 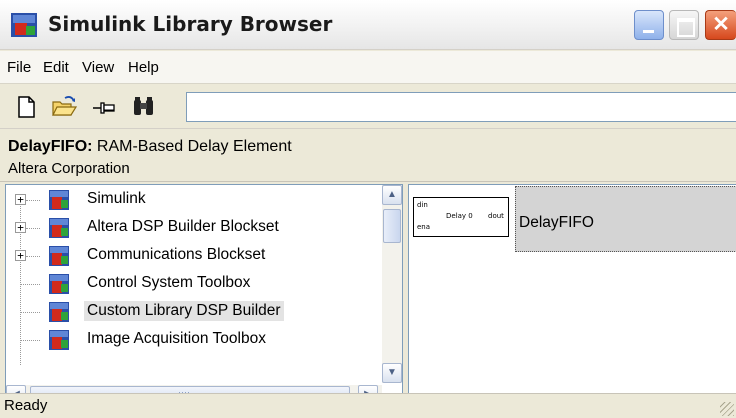 I want to click on port-dout: dout, so click(x=496, y=216).